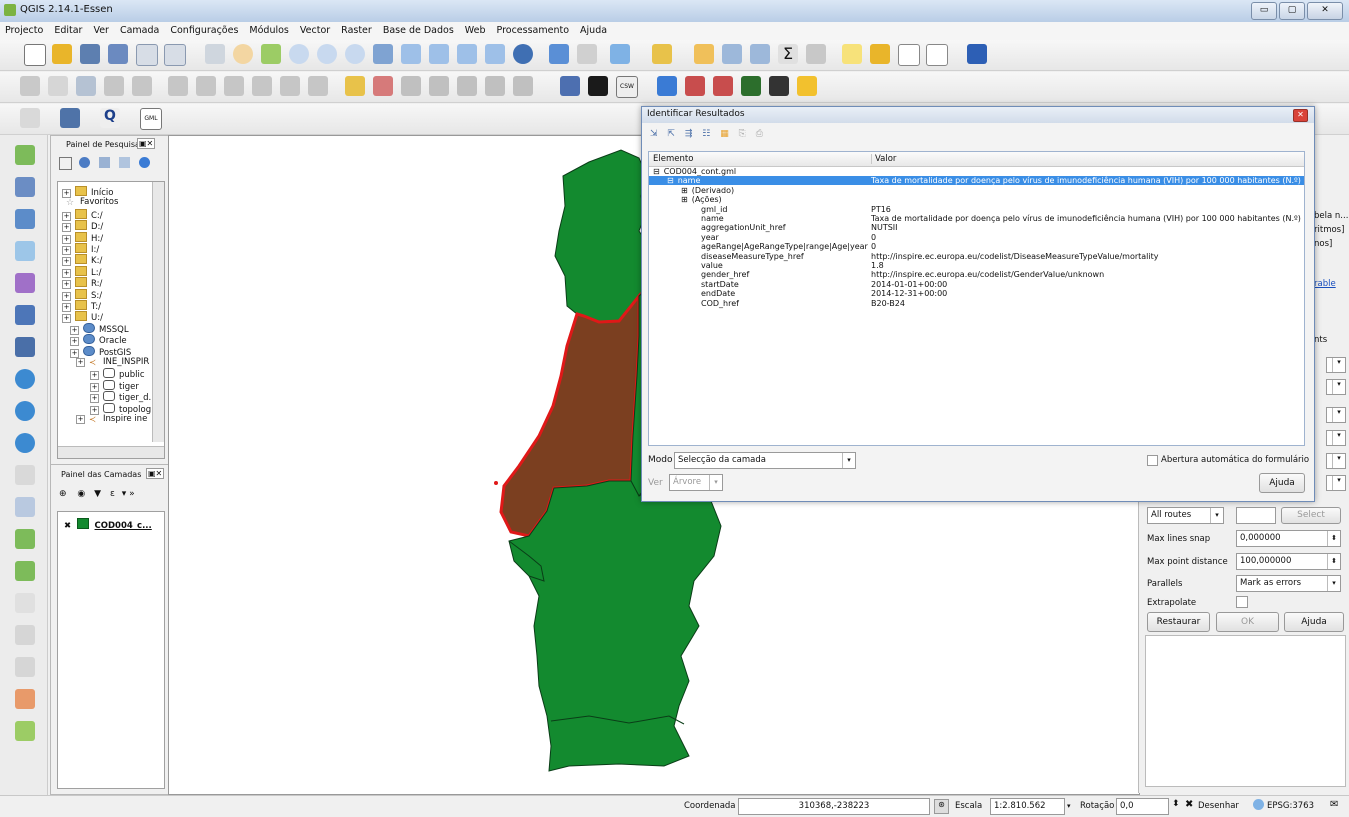 The width and height of the screenshot is (1349, 817). What do you see at coordinates (65, 163) in the screenshot?
I see `add-selected-icon` at bounding box center [65, 163].